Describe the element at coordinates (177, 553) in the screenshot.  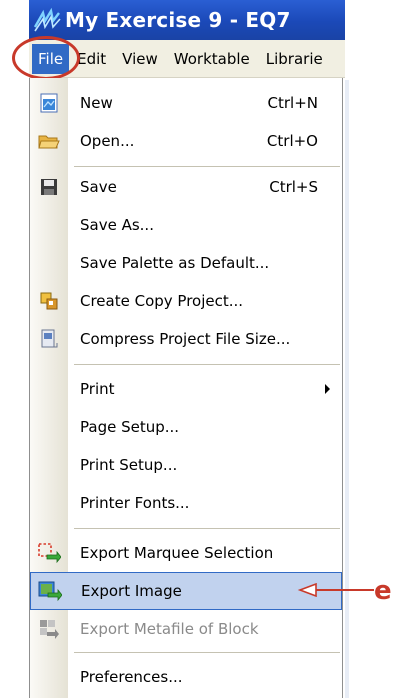
I see `menu-item-export-marquee-label: Export Marquee Selection` at that location.